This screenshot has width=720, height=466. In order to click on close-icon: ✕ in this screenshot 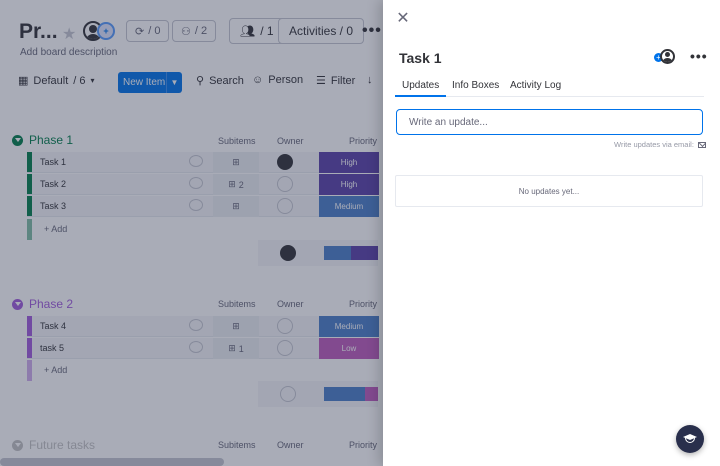, I will do `click(403, 19)`.